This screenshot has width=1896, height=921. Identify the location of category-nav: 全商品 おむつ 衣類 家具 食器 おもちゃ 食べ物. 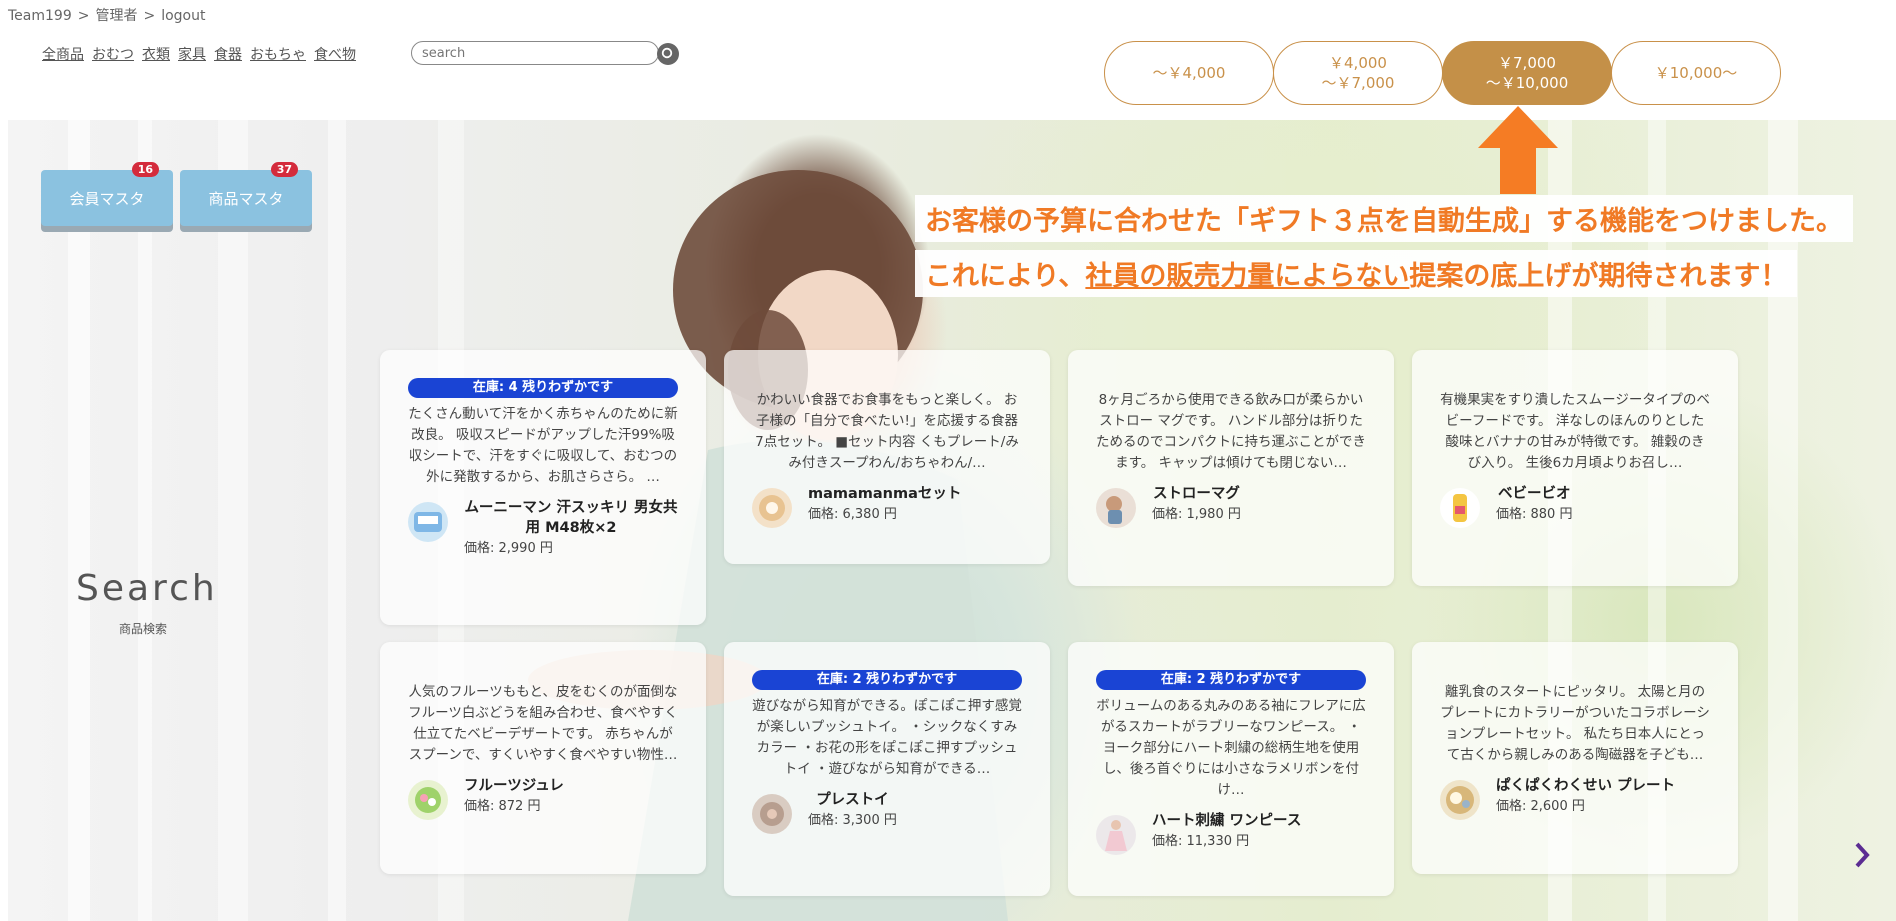
(199, 54).